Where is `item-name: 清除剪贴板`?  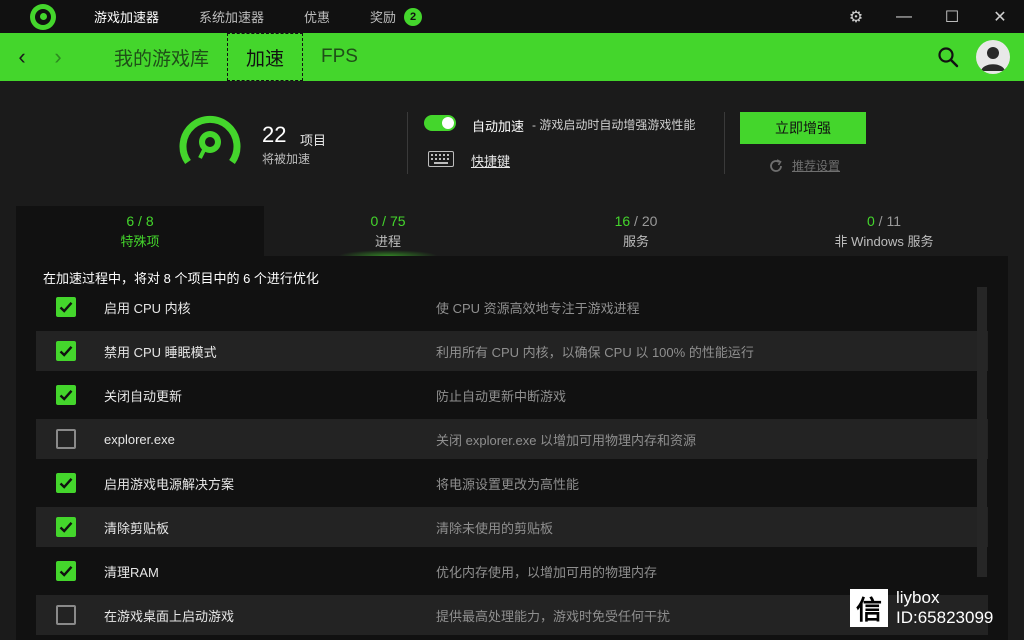
item-name: 清除剪贴板 is located at coordinates (137, 528).